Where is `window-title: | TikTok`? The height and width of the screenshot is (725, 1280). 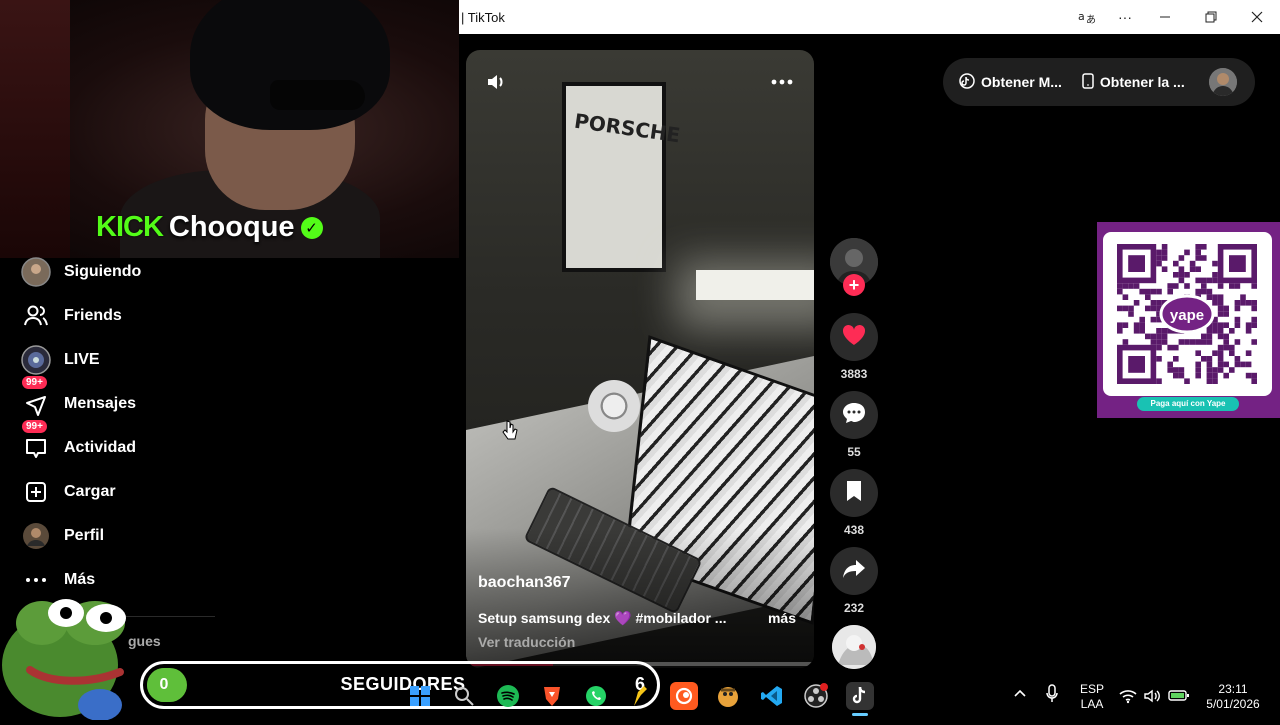
window-title: | TikTok is located at coordinates (483, 17).